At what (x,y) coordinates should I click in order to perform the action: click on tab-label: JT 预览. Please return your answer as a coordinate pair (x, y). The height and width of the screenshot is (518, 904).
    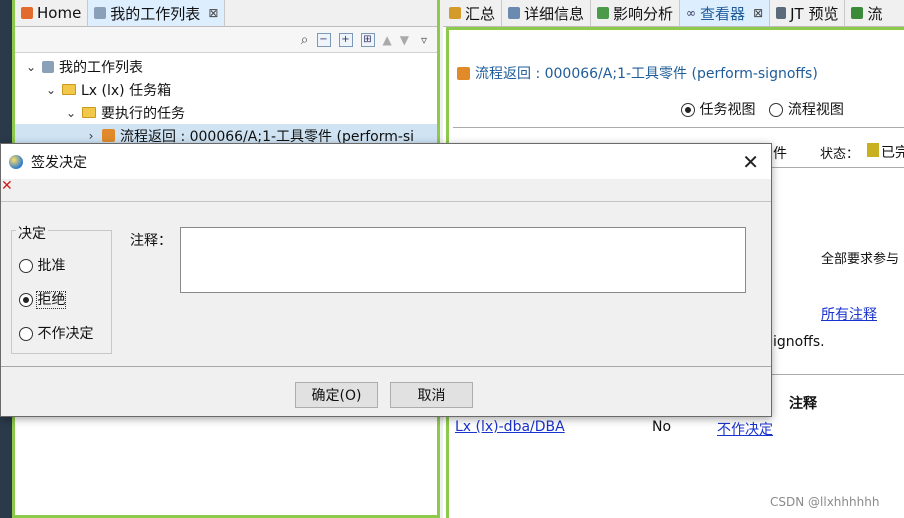
    Looking at the image, I should click on (814, 13).